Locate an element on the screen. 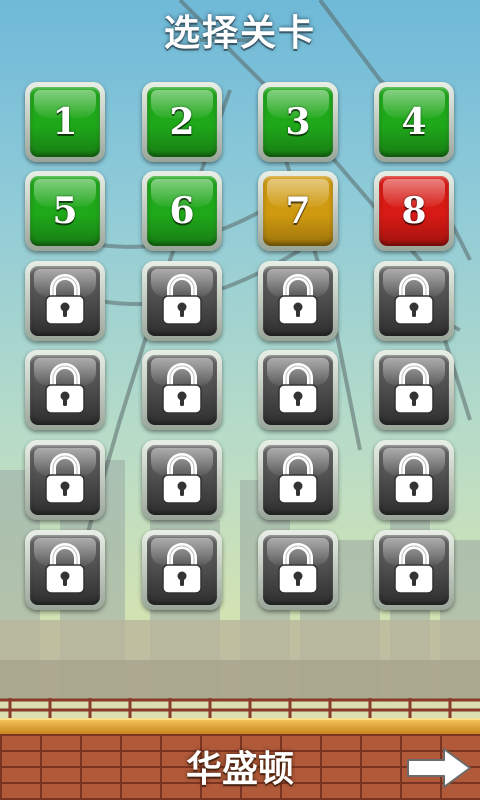 The image size is (480, 800). arrow-right-icon is located at coordinates (439, 768).